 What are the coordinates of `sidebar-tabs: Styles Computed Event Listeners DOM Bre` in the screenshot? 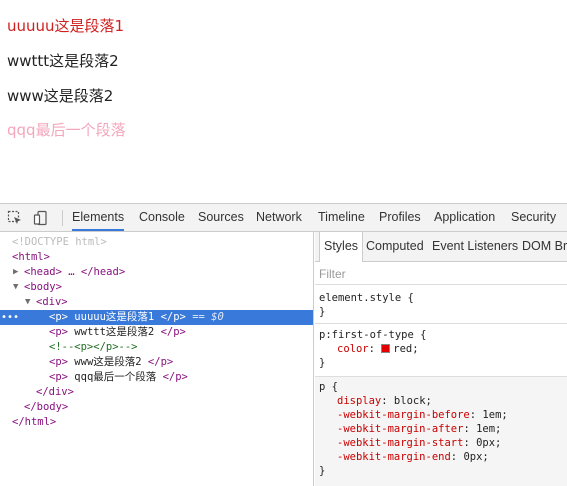 It's located at (441, 247).